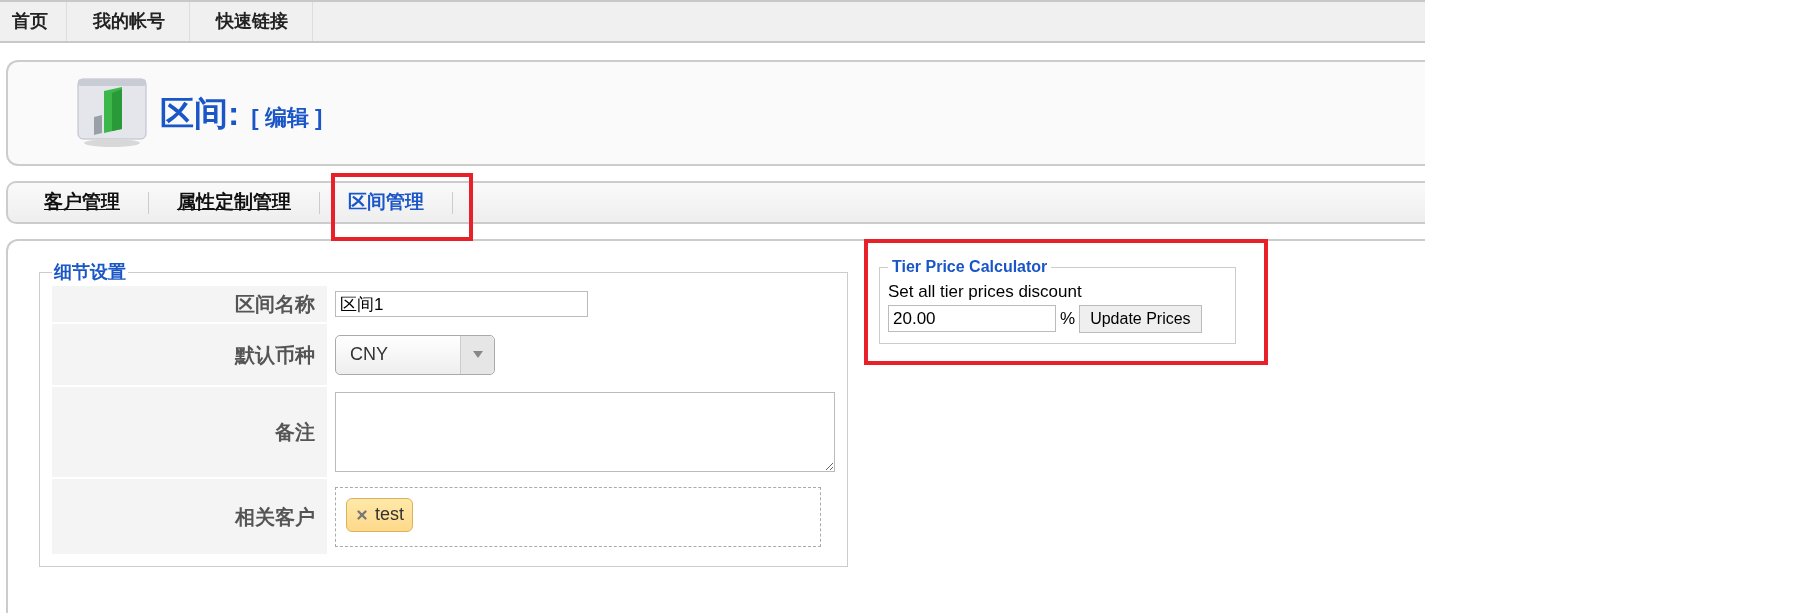 The height and width of the screenshot is (613, 1800). Describe the element at coordinates (985, 292) in the screenshot. I see `calculator-description: Set all tier prices discount` at that location.